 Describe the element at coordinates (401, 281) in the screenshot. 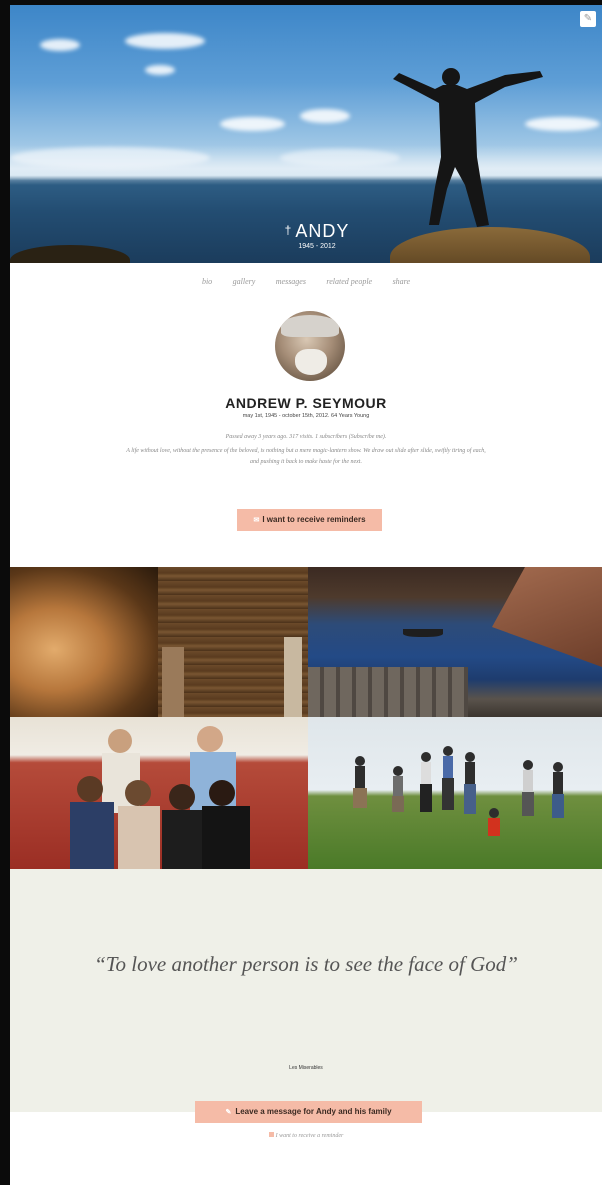

I see `nav-item-share: share` at that location.